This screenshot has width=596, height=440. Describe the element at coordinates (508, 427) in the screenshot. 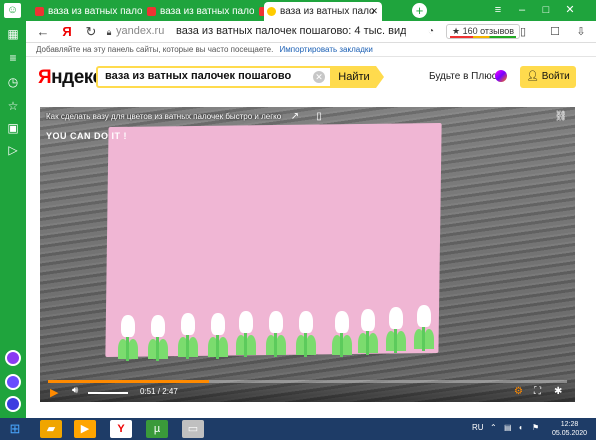

I see `network-icon: ▤` at that location.